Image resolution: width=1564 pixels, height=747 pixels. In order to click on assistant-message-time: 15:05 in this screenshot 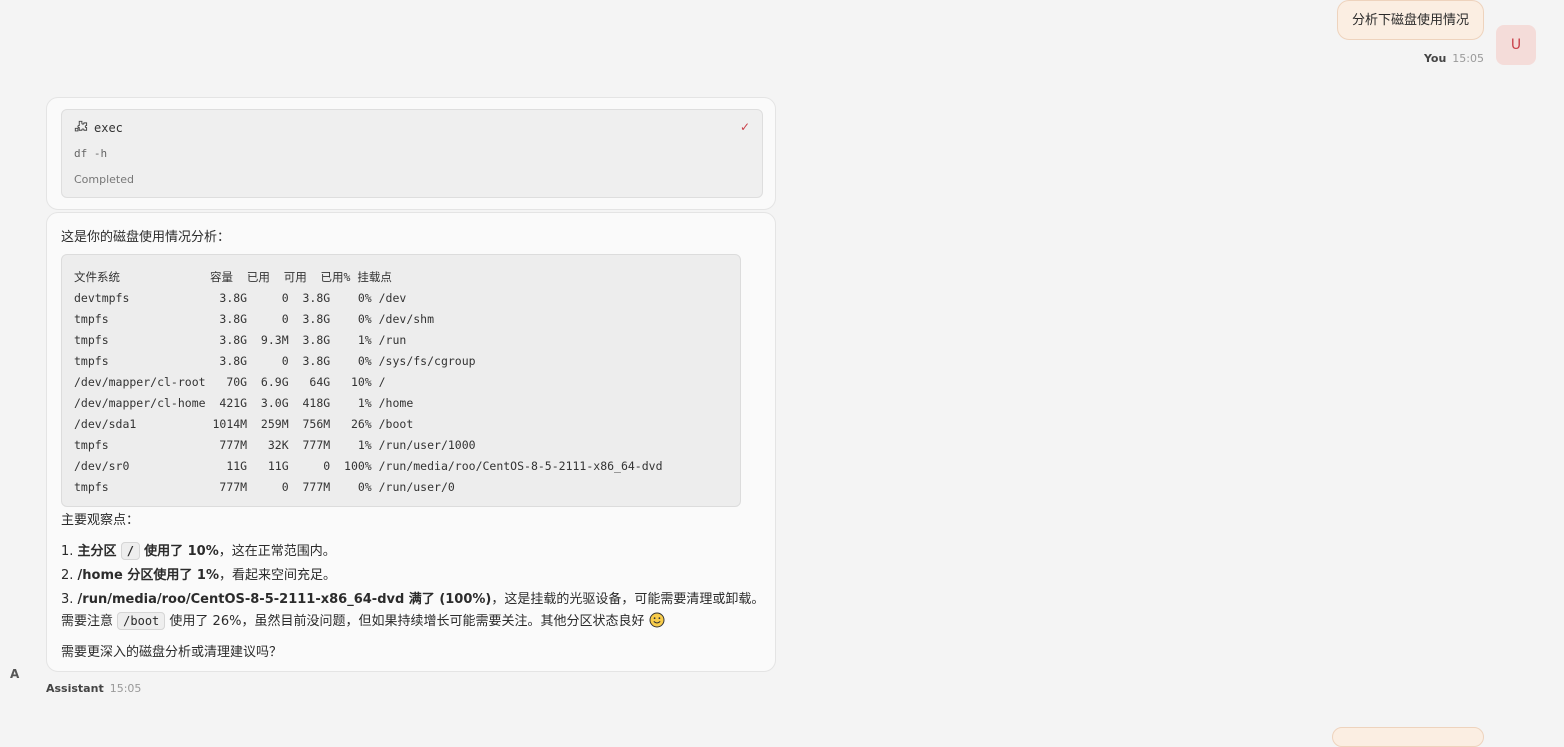, I will do `click(125, 688)`.